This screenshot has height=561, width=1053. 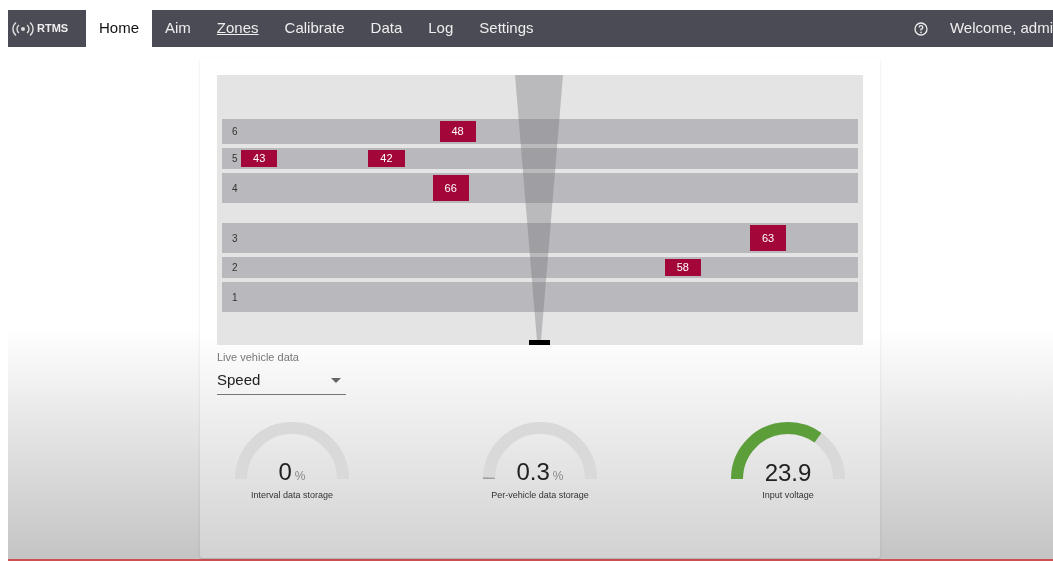 I want to click on vehicle-marker: 42, so click(x=386, y=158).